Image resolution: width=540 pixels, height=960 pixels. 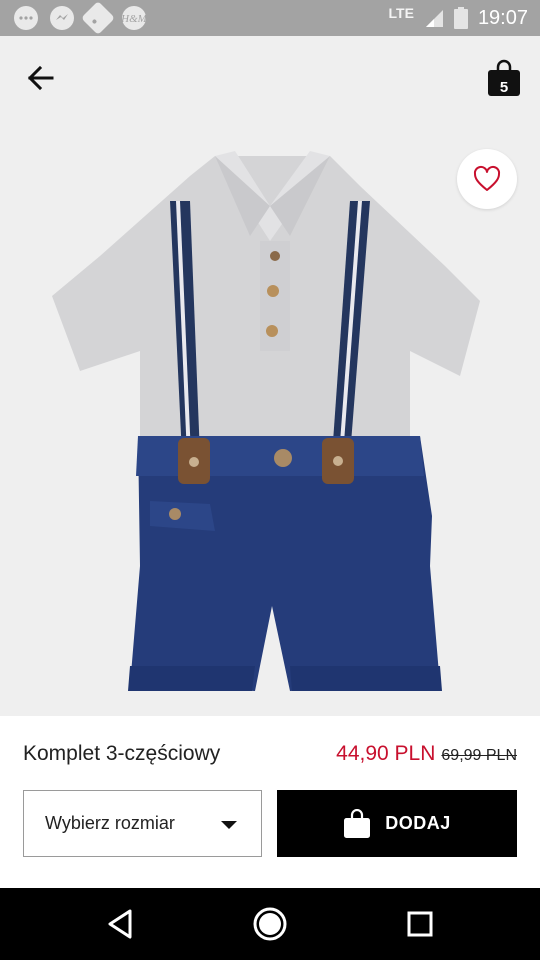 I want to click on nav-recents-button, so click(x=420, y=924).